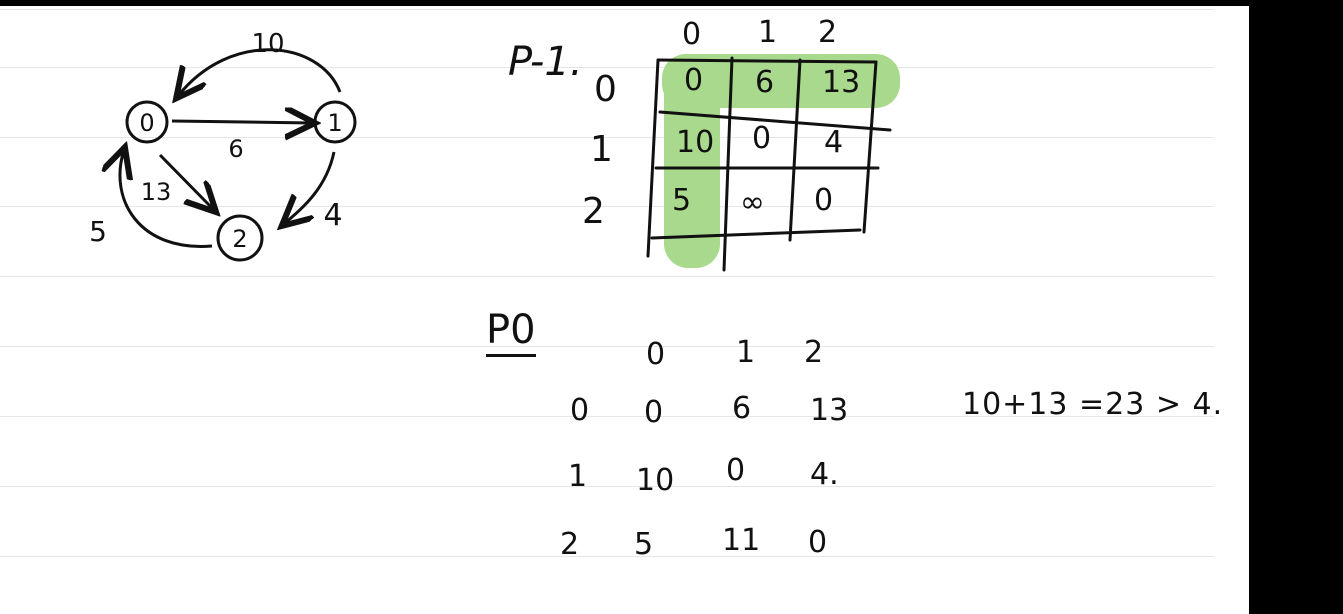 The width and height of the screenshot is (1343, 614). Describe the element at coordinates (769, 164) in the screenshot. I see `p-minus1-grid` at that location.